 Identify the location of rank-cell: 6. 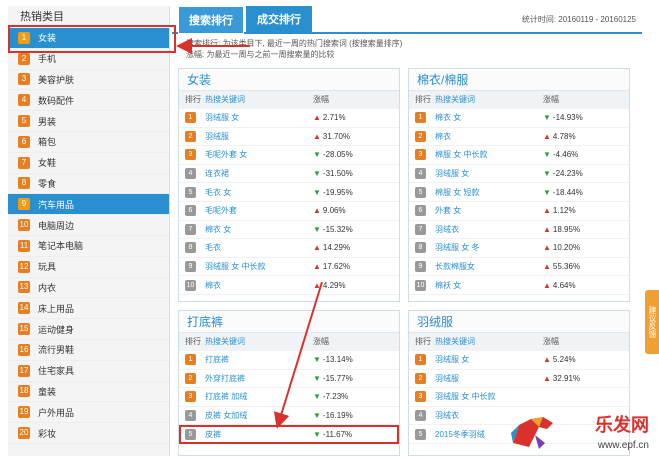
(422, 211).